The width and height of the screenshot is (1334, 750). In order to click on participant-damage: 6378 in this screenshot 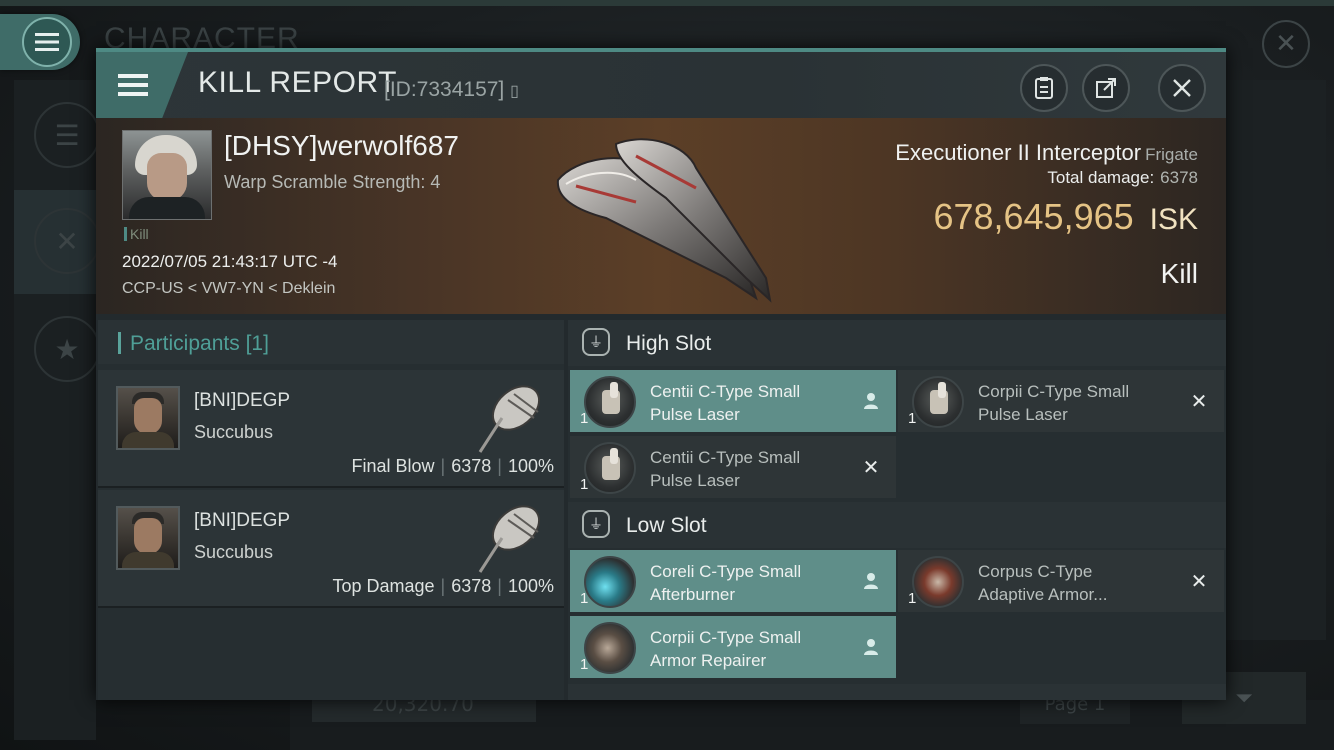, I will do `click(471, 466)`.